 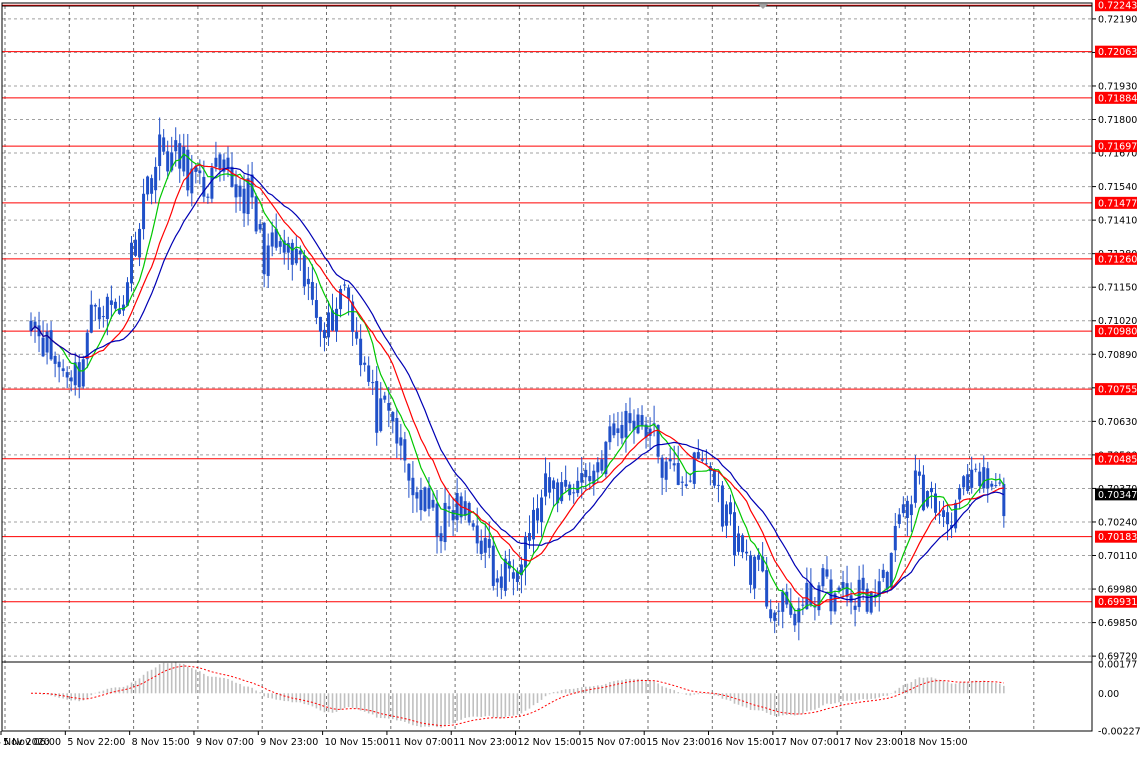 I want to click on time-tick-label: 10 Nov 15:00, so click(x=357, y=742).